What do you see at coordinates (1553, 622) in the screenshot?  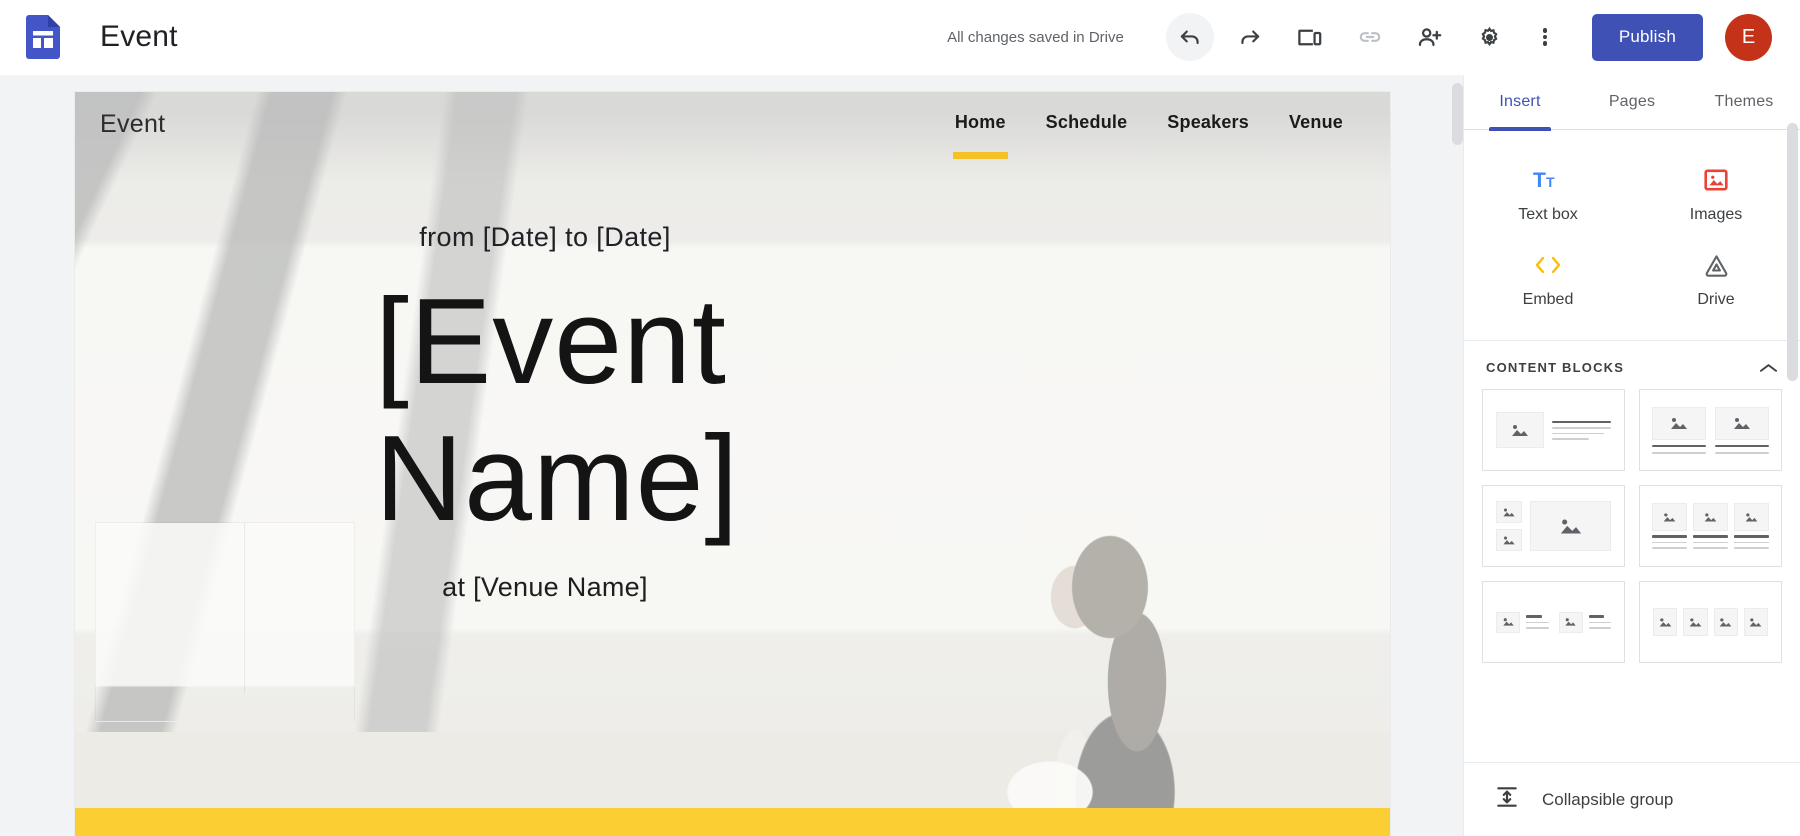 I see `content-block-two-image-text-pairs` at bounding box center [1553, 622].